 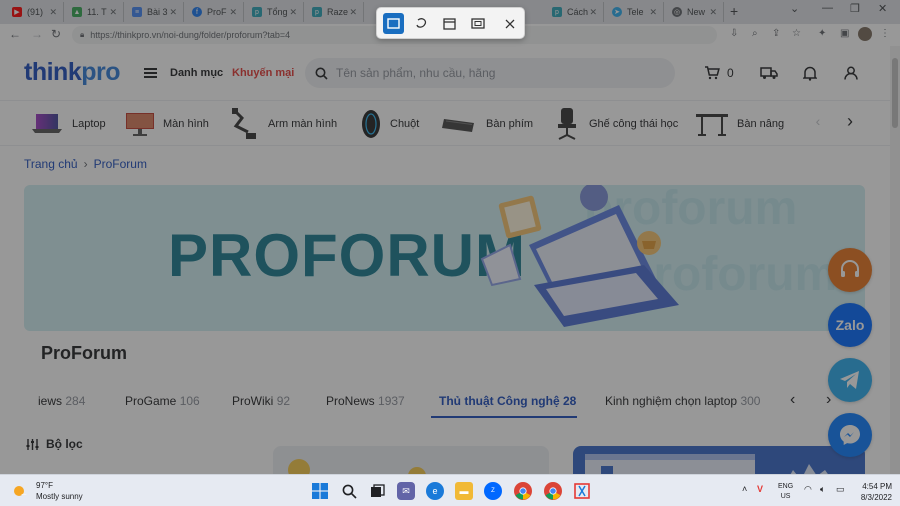 What do you see at coordinates (349, 491) in the screenshot?
I see `taskbar-search-button` at bounding box center [349, 491].